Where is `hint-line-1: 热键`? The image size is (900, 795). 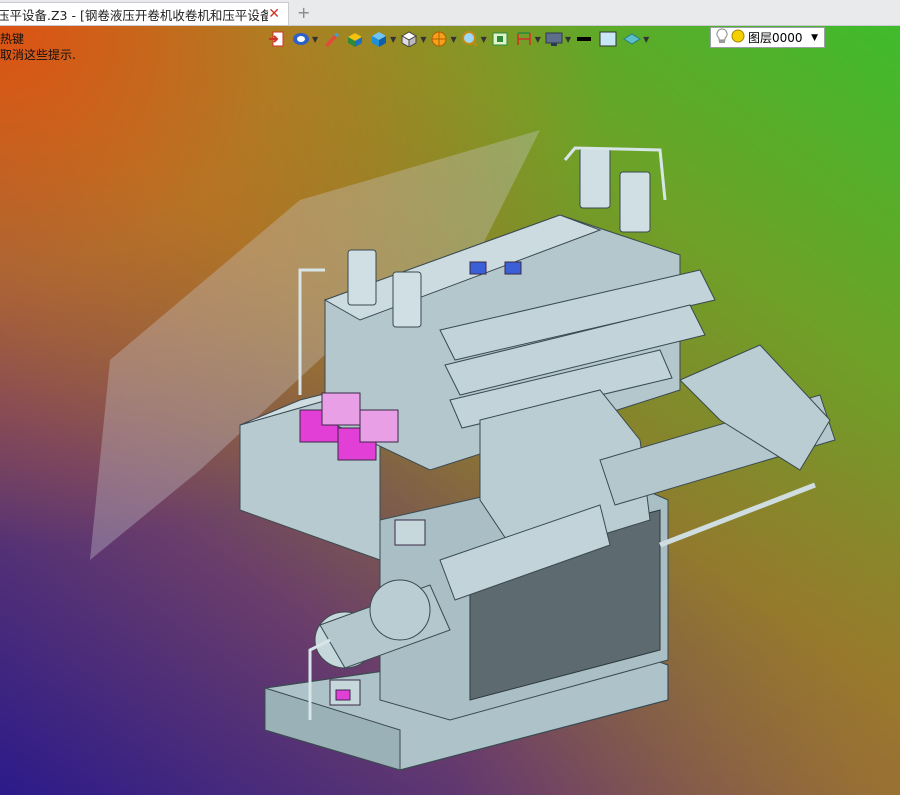
hint-line-1: 热键 is located at coordinates (12, 39).